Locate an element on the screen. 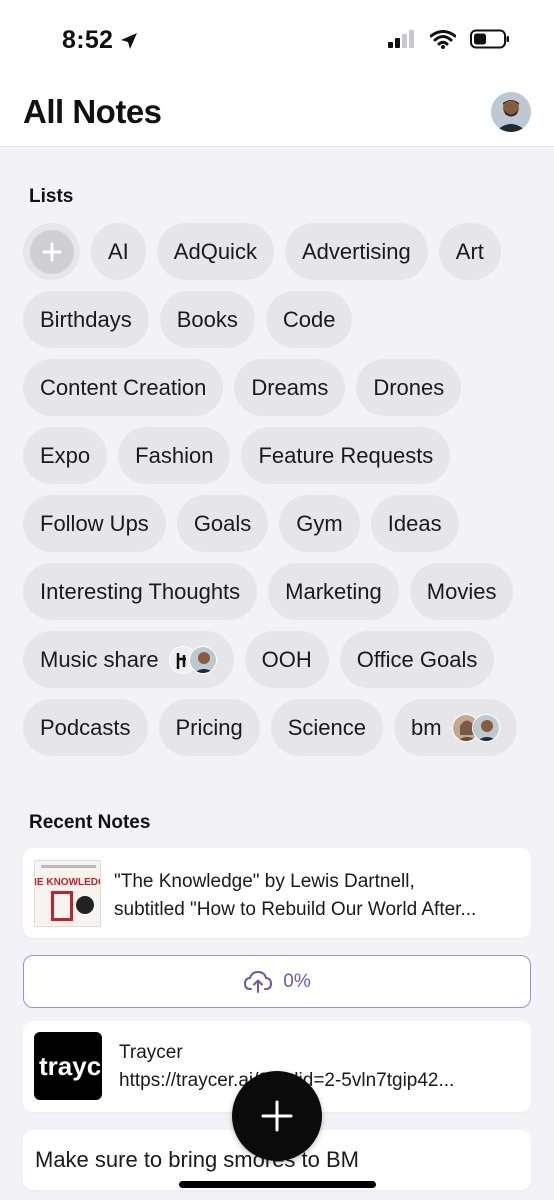 The width and height of the screenshot is (554, 1200). add-list-button is located at coordinates (51, 251).